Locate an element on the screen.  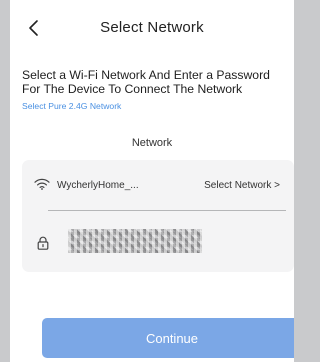
network-section-label: Network is located at coordinates (152, 143).